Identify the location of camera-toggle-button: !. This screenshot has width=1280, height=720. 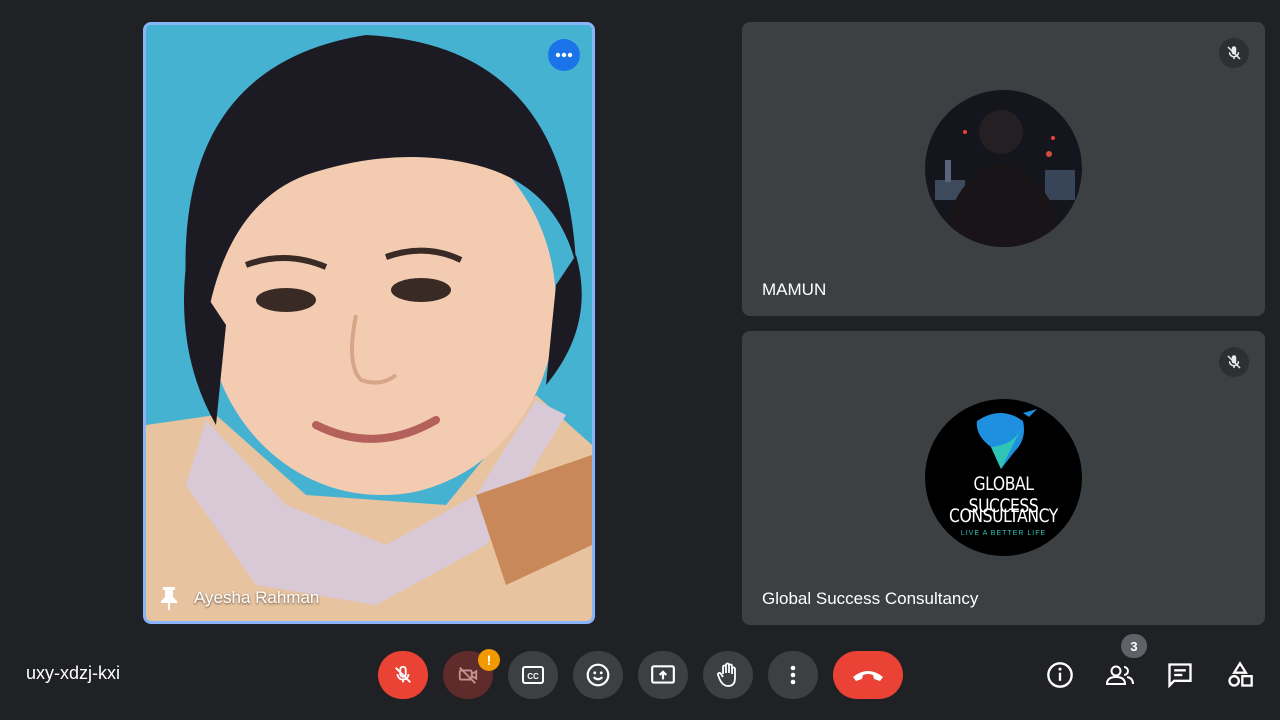
(471, 674).